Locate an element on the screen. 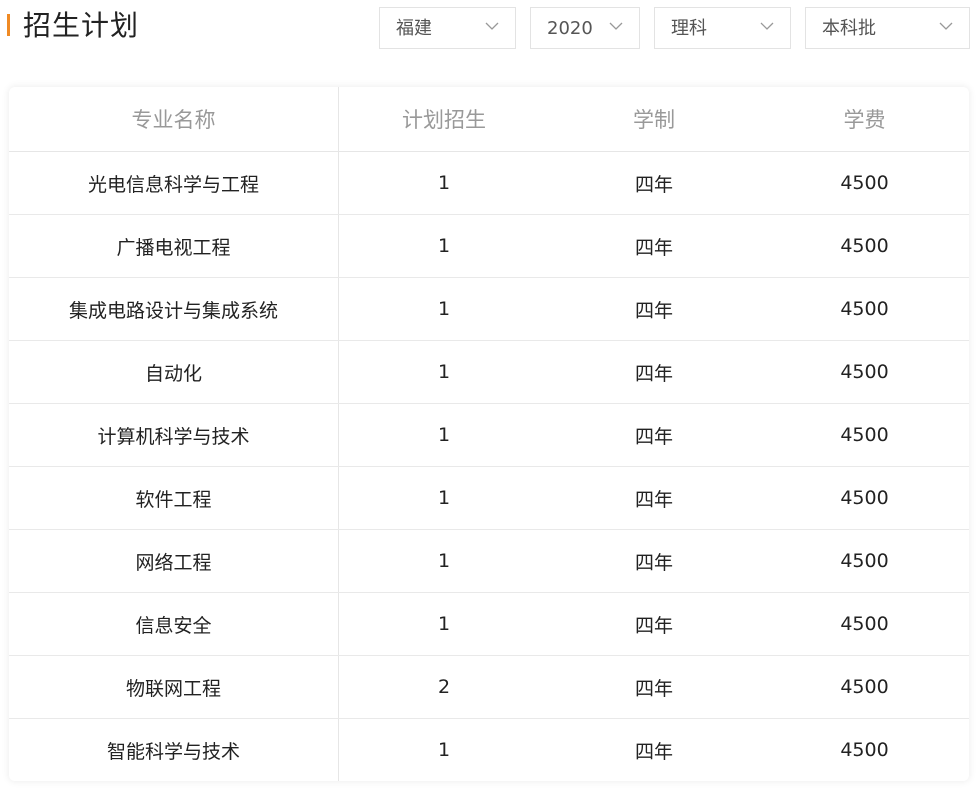  subject-select-value: 理科 is located at coordinates (689, 28).